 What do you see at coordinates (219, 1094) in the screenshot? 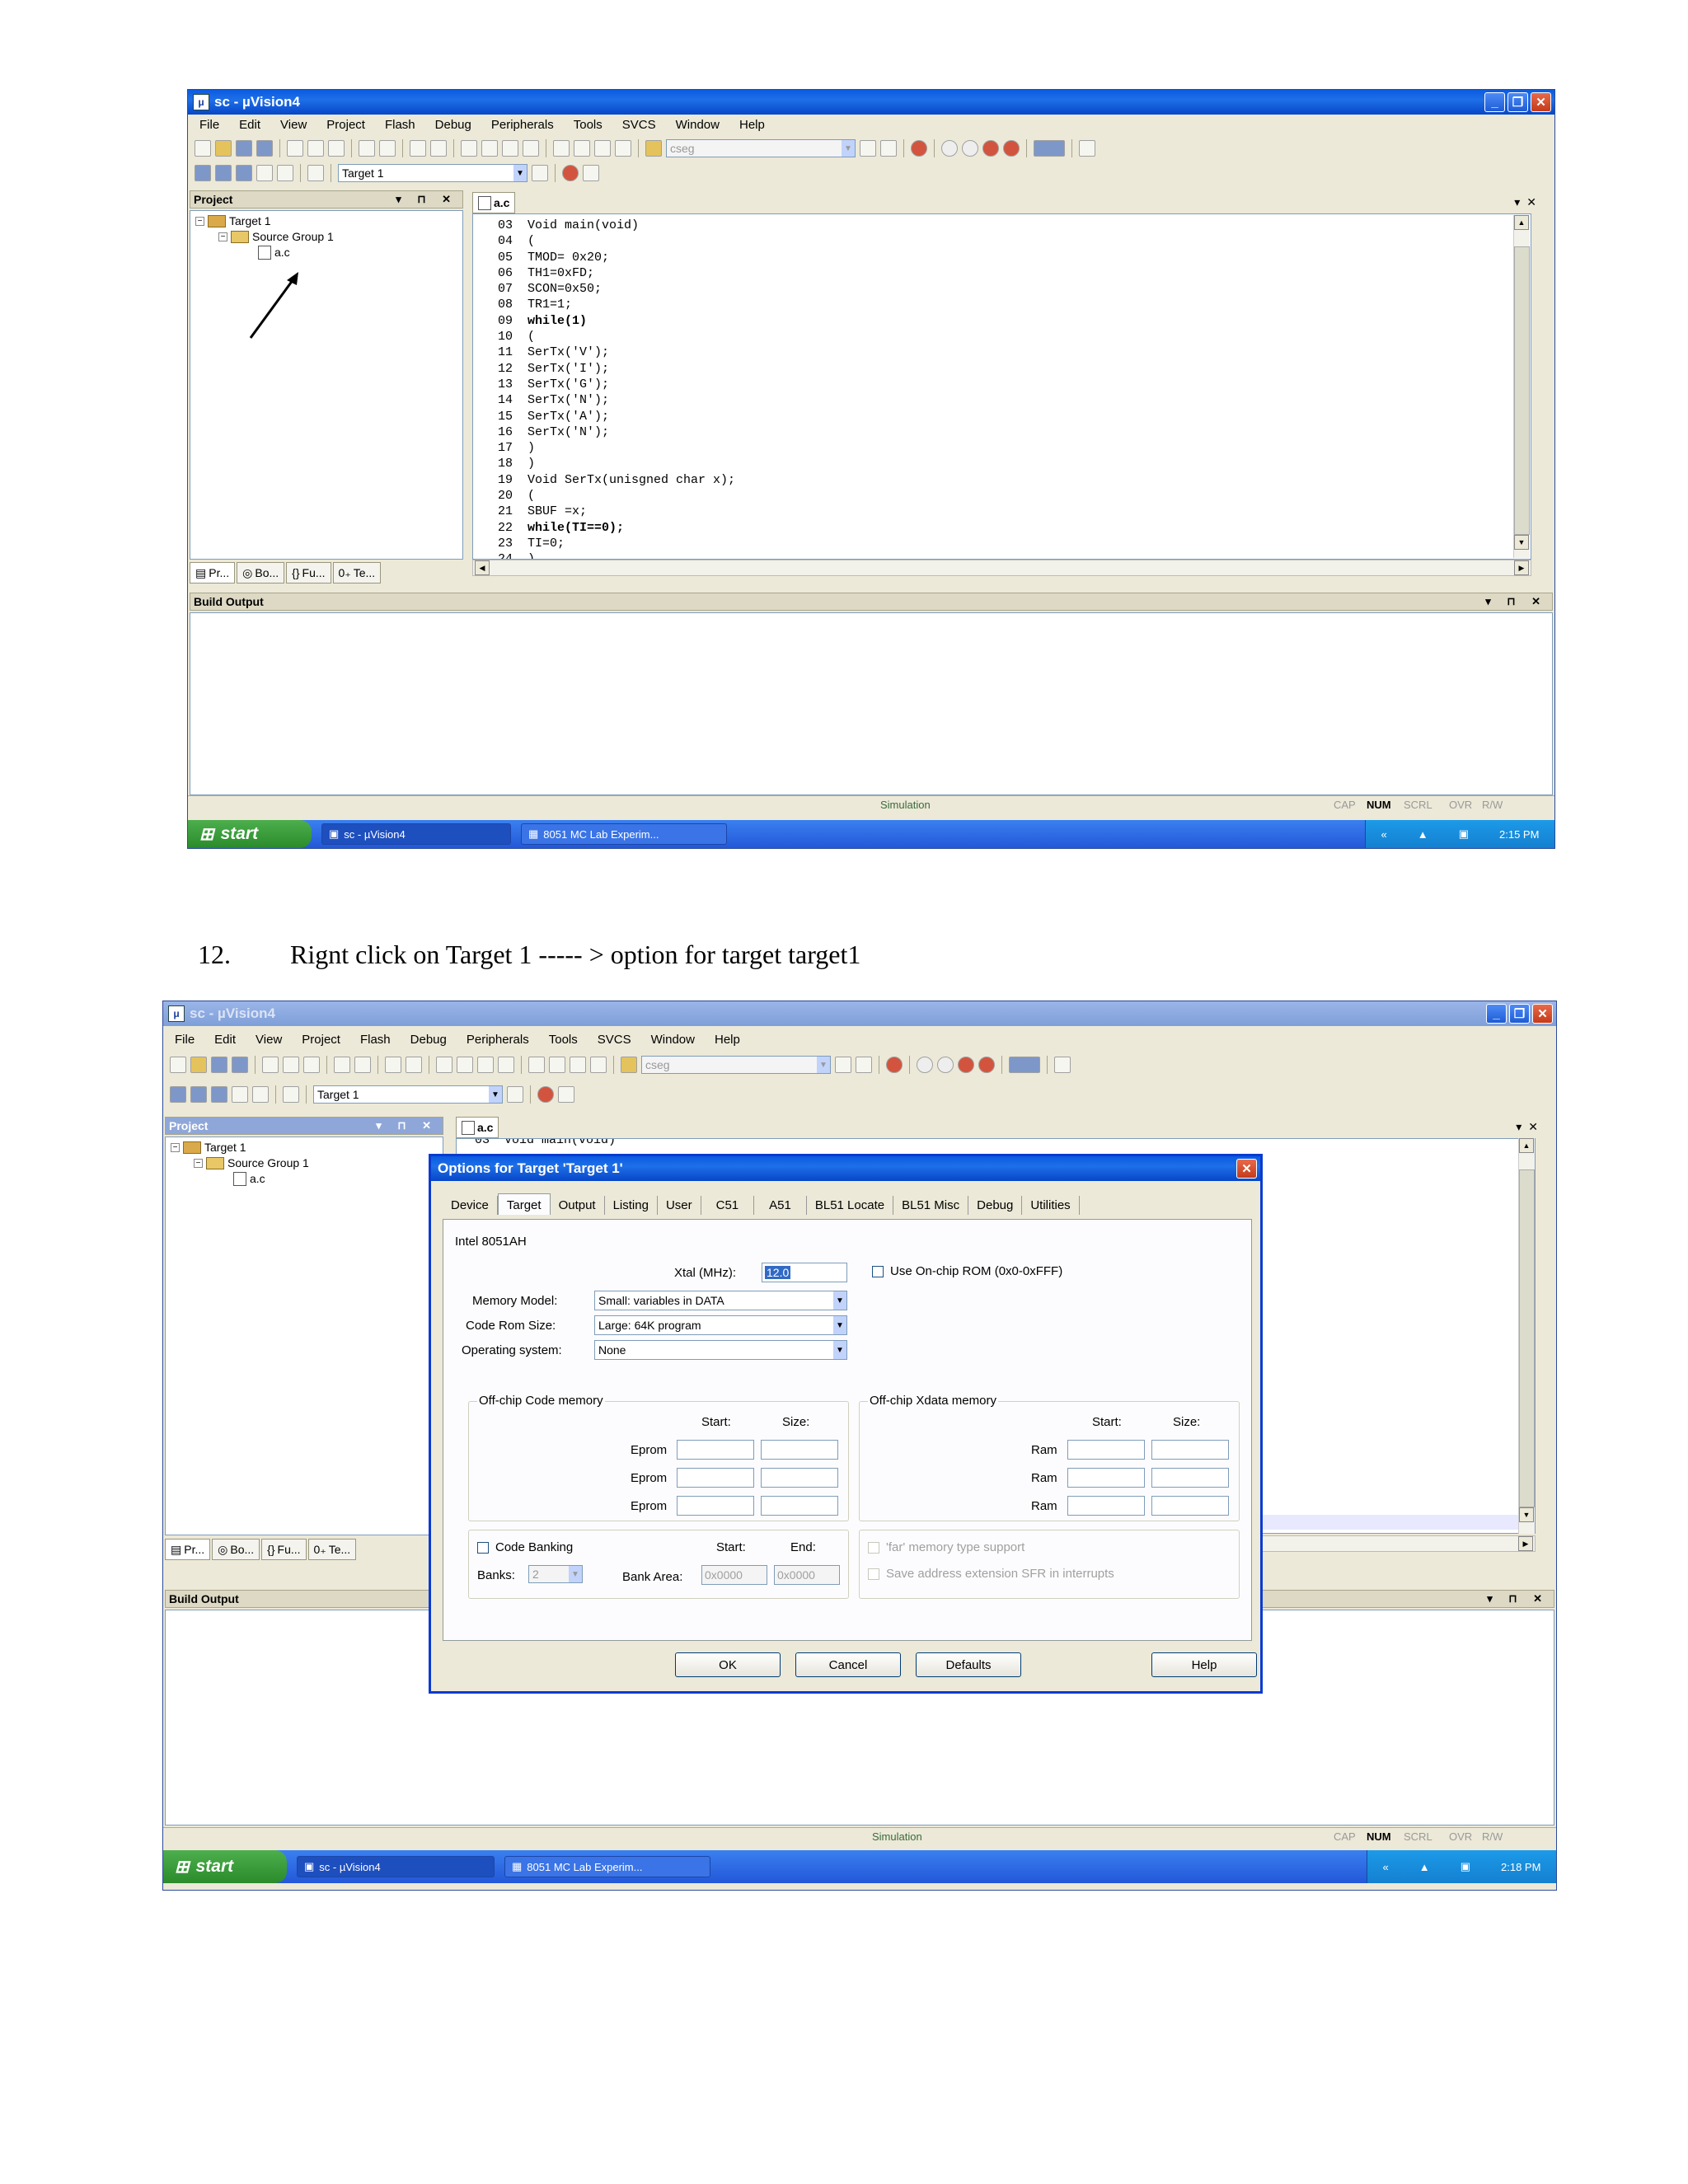
I see `rebuild-icon` at bounding box center [219, 1094].